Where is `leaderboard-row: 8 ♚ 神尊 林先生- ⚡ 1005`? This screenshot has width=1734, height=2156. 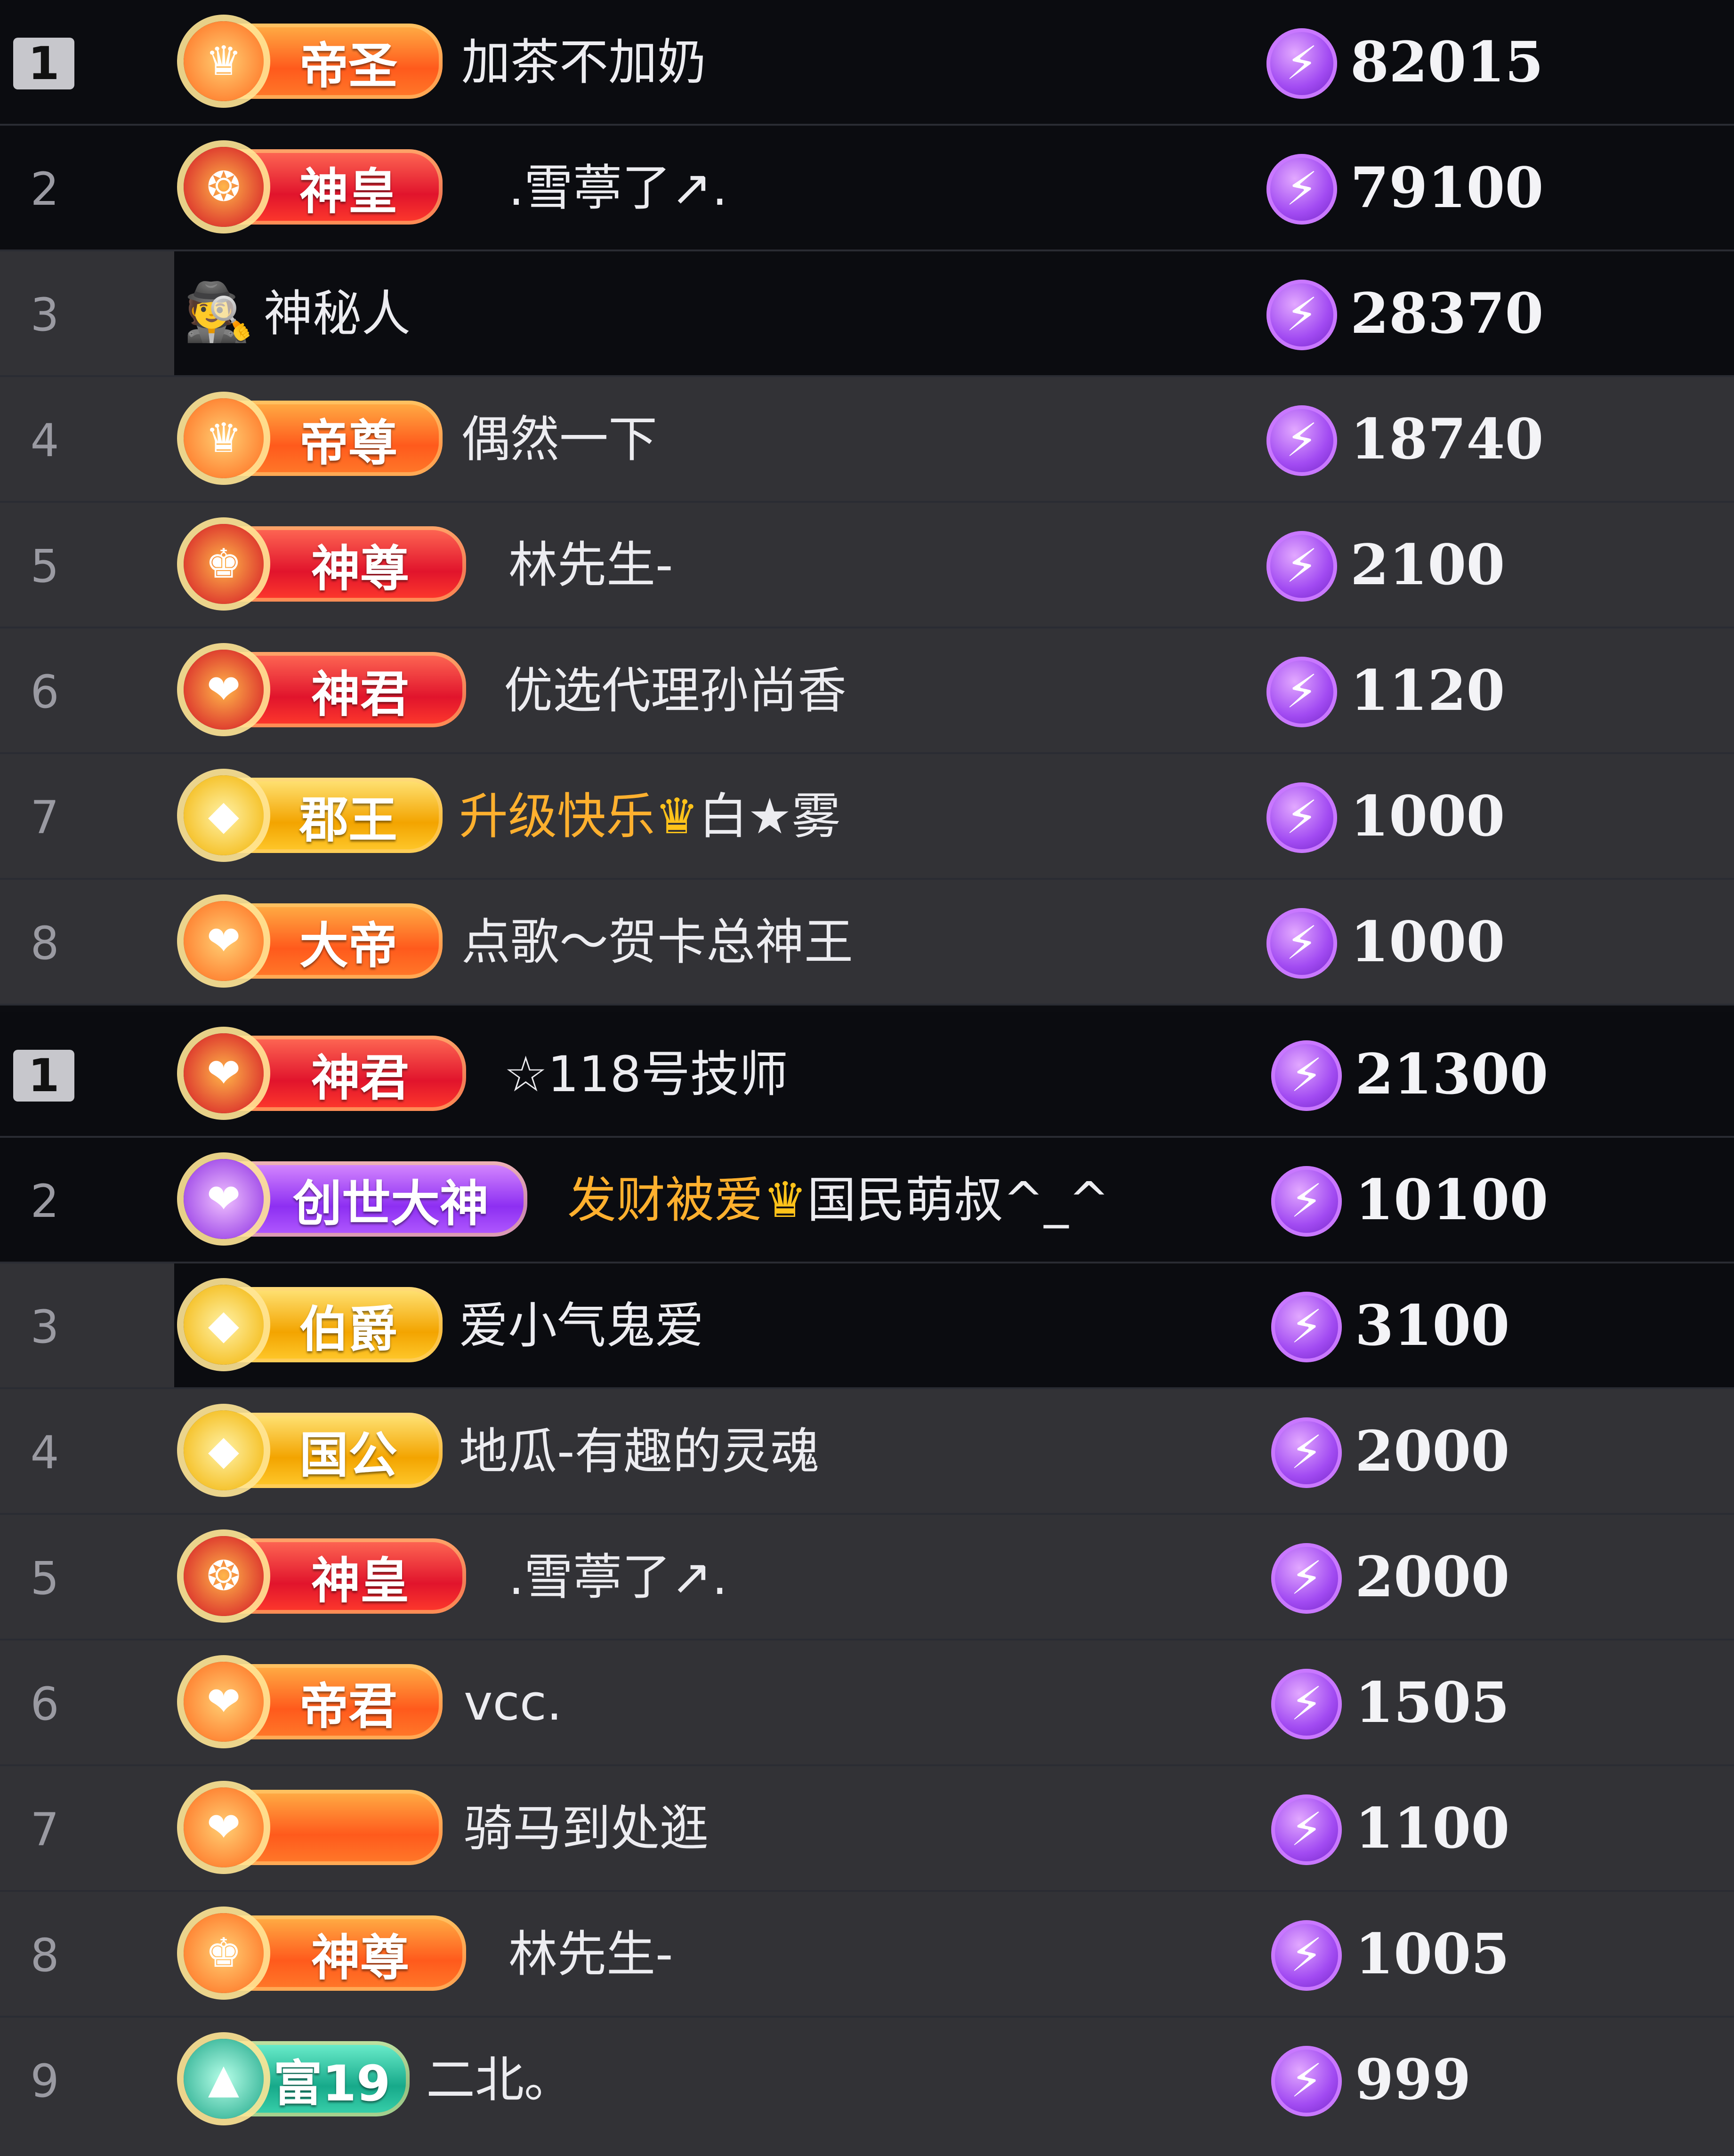 leaderboard-row: 8 ♚ 神尊 林先生- ⚡ 1005 is located at coordinates (867, 1955).